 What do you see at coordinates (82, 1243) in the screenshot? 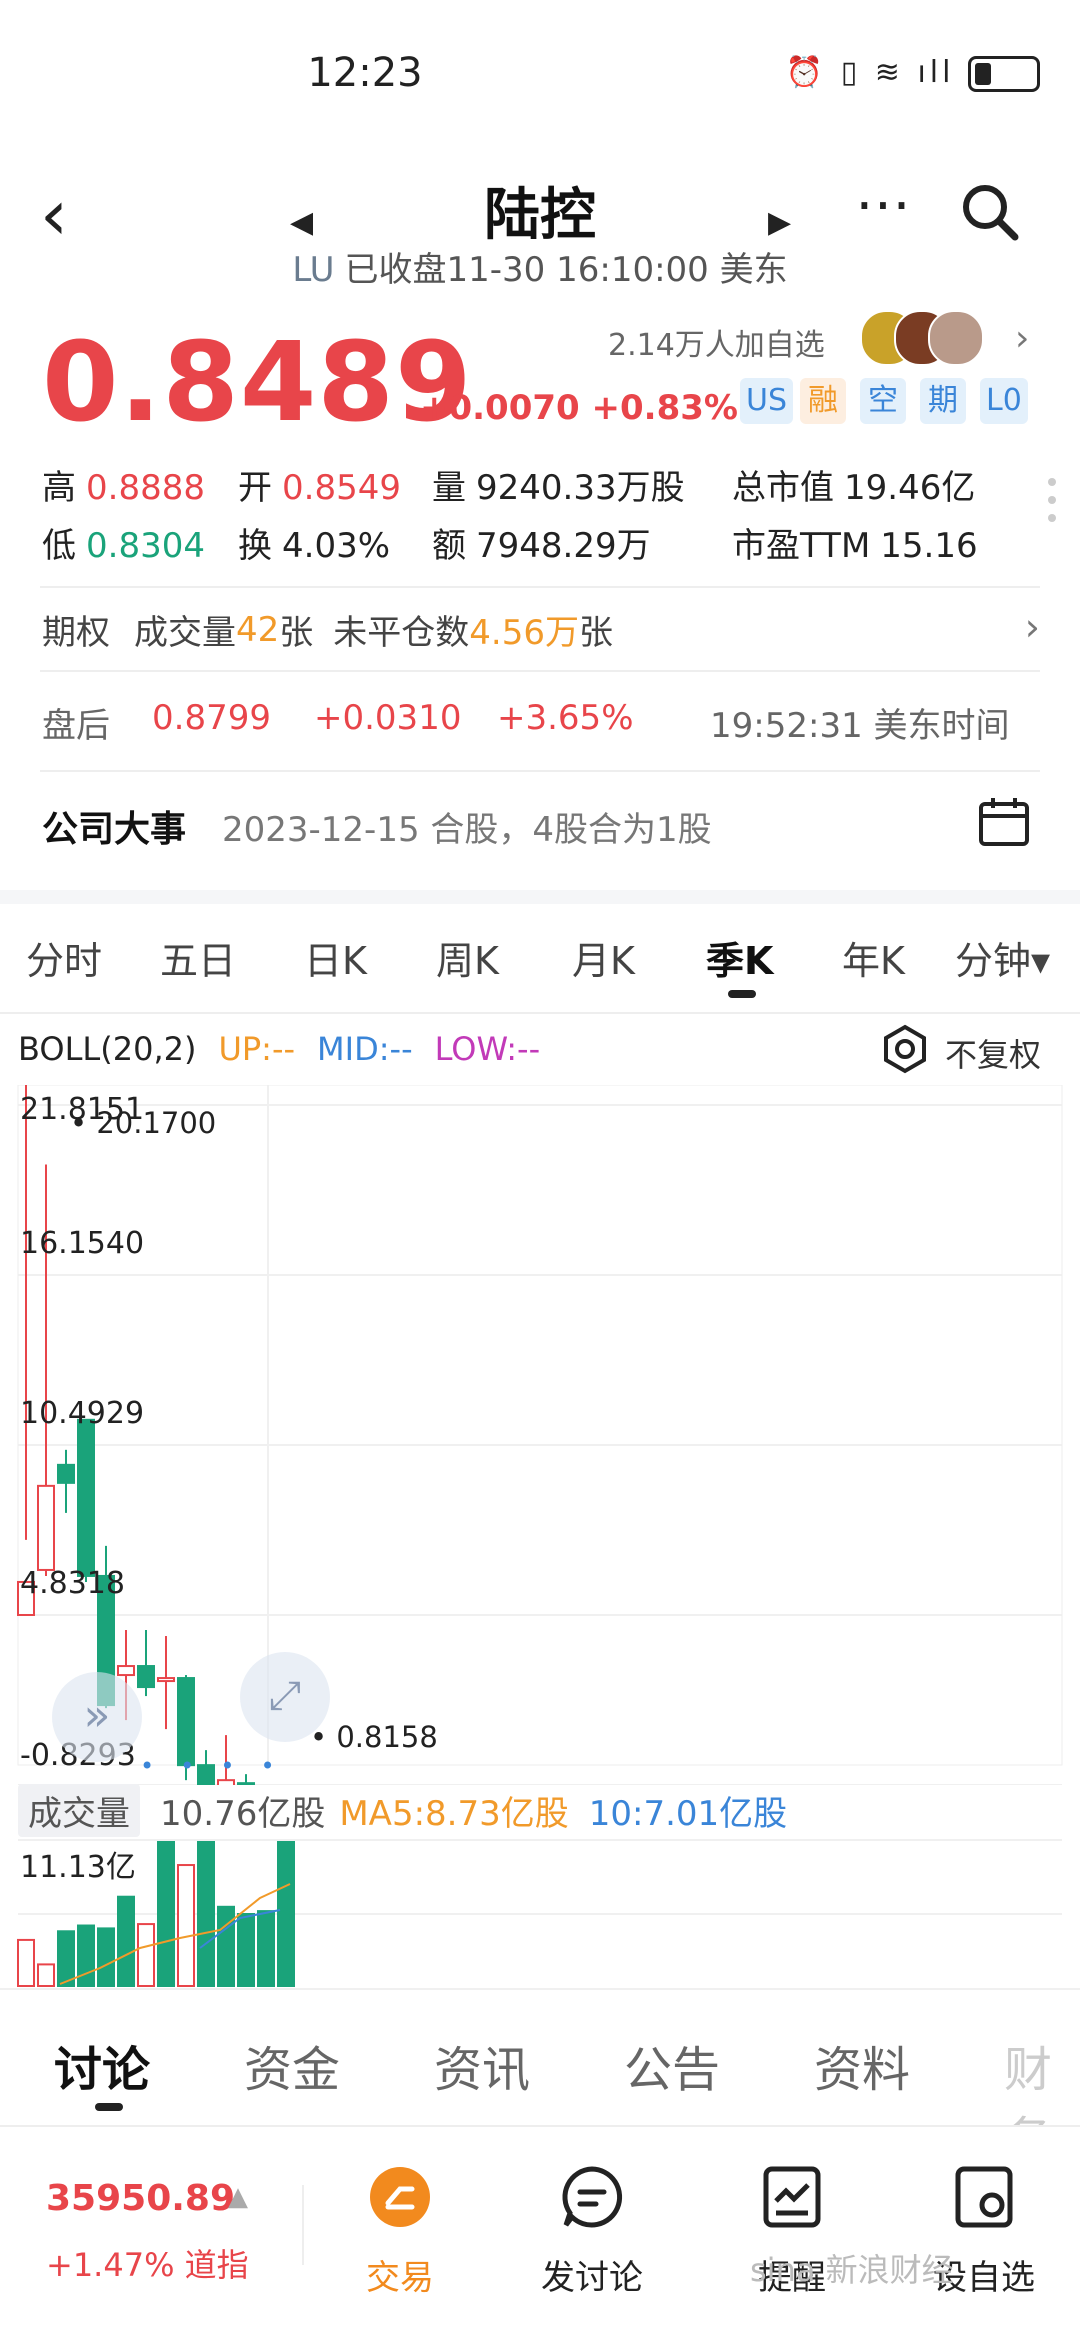
I see `y-tick-label: 16.1540` at bounding box center [82, 1243].